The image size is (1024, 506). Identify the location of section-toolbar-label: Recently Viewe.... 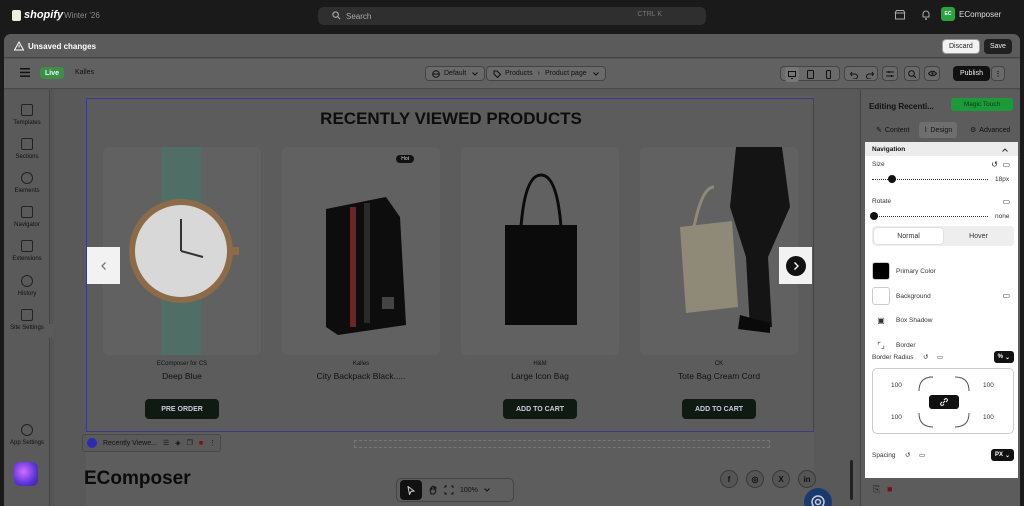
(130, 443).